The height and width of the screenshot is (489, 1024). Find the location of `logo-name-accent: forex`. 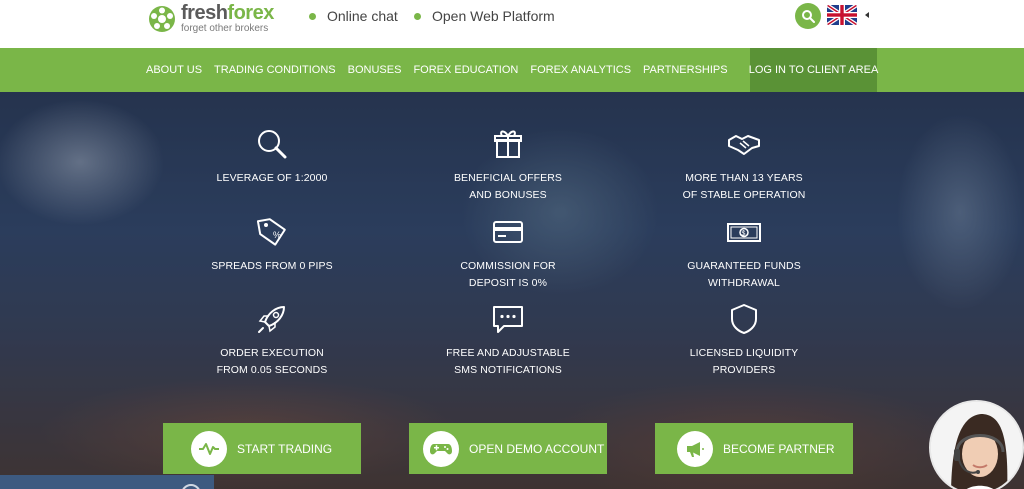

logo-name-accent: forex is located at coordinates (250, 13).